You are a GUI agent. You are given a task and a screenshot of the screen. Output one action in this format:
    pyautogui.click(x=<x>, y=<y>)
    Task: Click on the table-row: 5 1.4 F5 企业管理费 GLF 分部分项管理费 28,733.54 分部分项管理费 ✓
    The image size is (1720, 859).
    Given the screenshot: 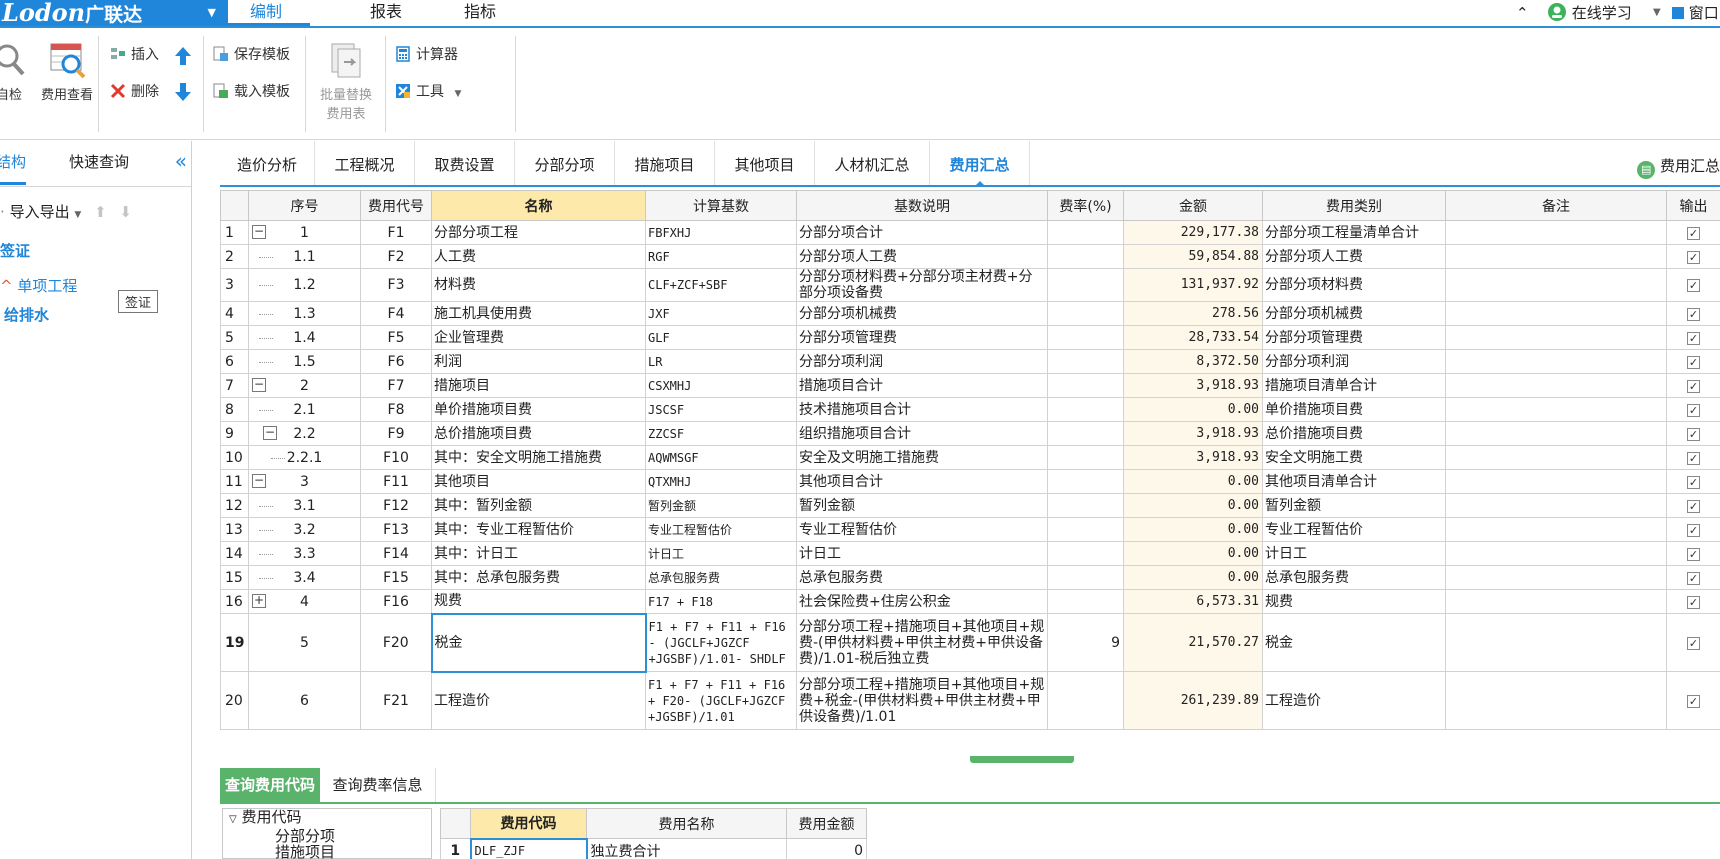 What is the action you would take?
    pyautogui.click(x=970, y=337)
    